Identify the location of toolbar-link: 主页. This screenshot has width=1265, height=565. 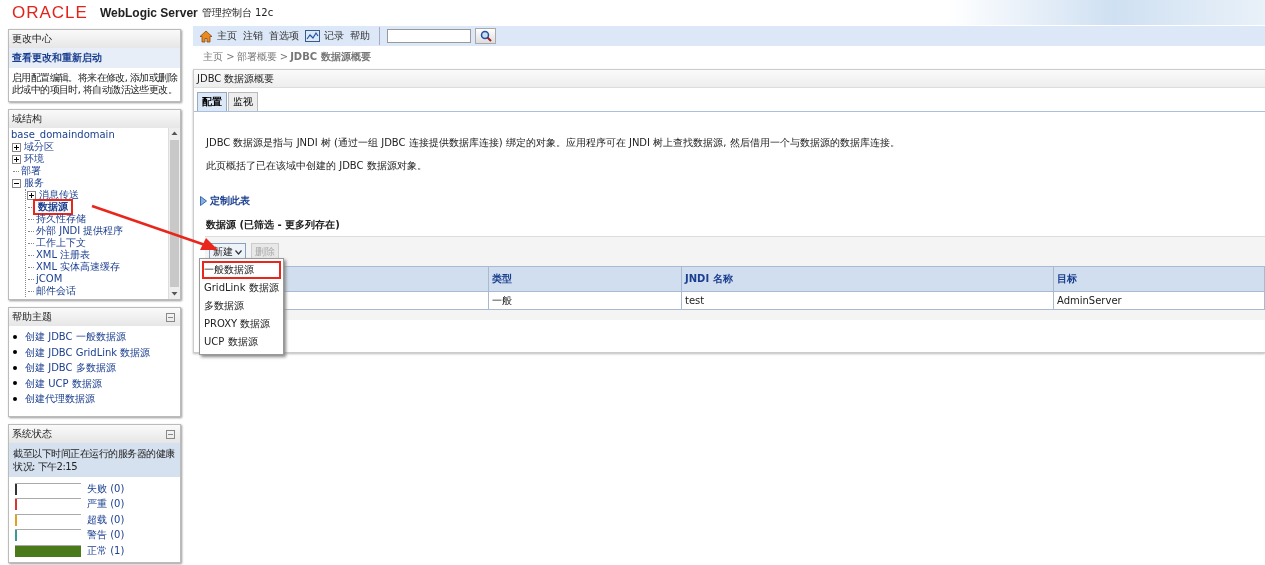
(227, 36).